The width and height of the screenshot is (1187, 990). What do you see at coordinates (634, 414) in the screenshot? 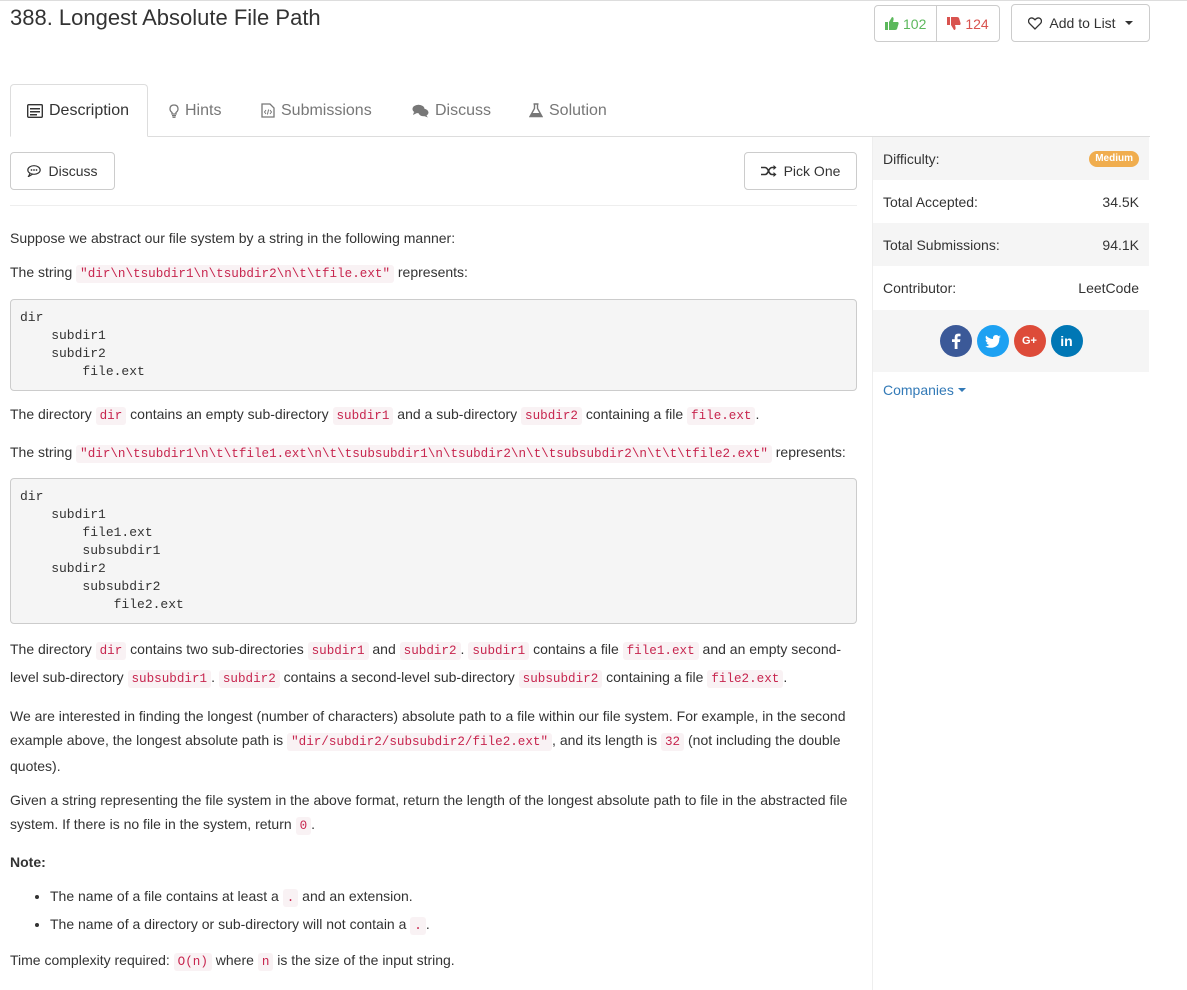
I see `inline-text: containing a file` at bounding box center [634, 414].